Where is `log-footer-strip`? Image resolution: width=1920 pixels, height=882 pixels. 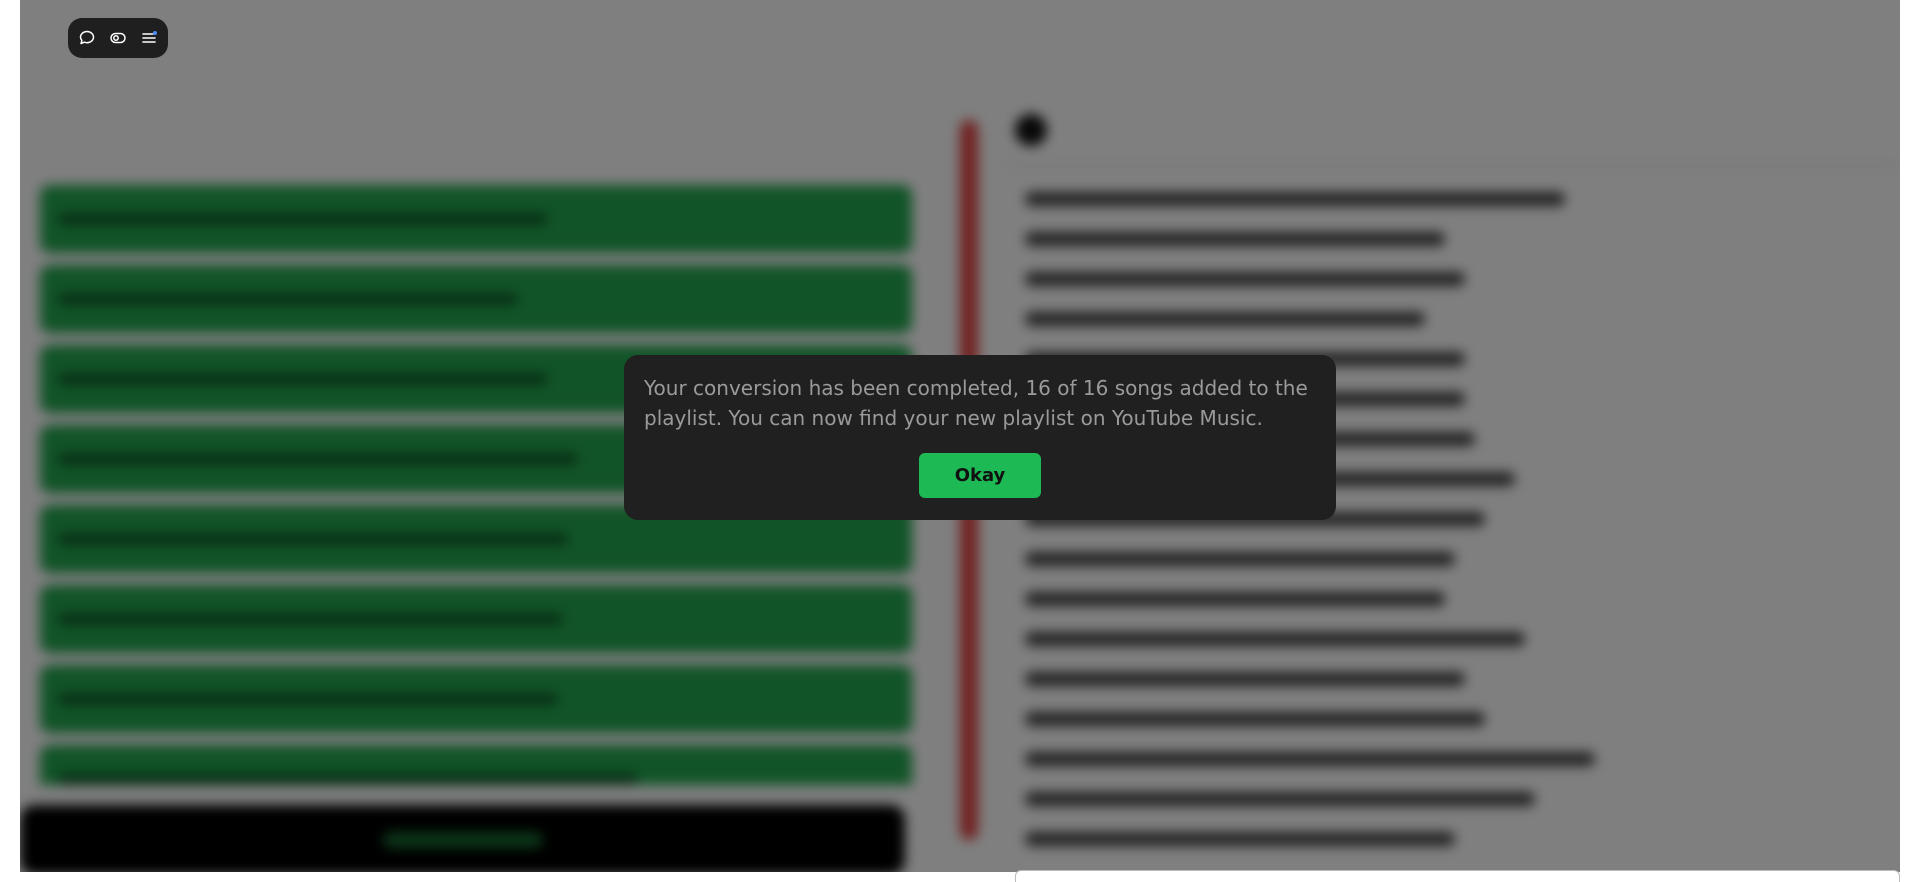
log-footer-strip is located at coordinates (1457, 876).